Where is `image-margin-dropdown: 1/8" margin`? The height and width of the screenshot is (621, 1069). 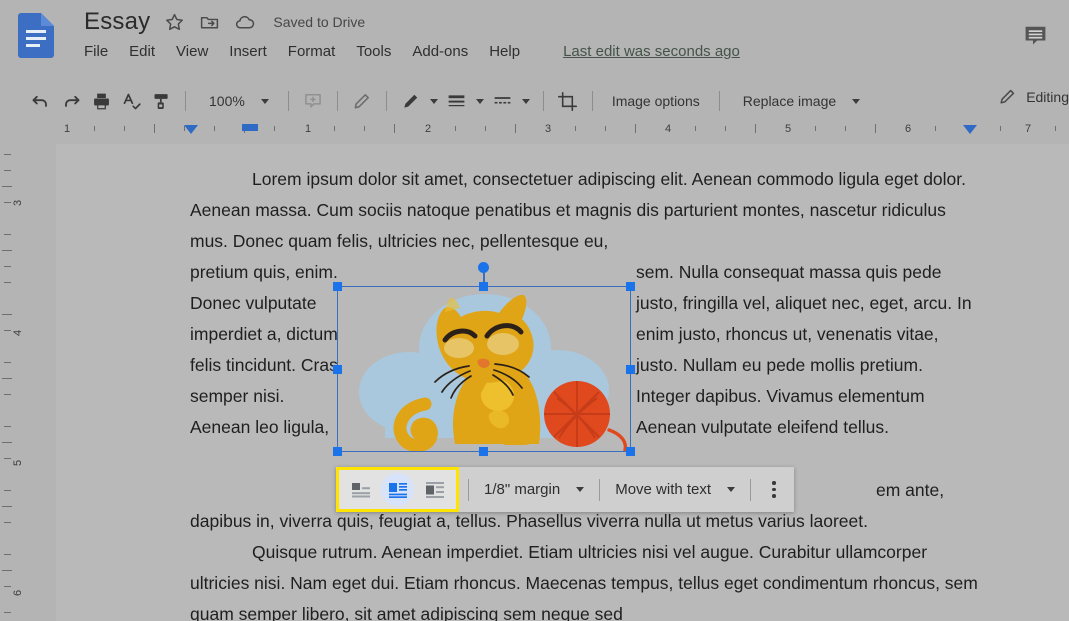 image-margin-dropdown: 1/8" margin is located at coordinates (534, 489).